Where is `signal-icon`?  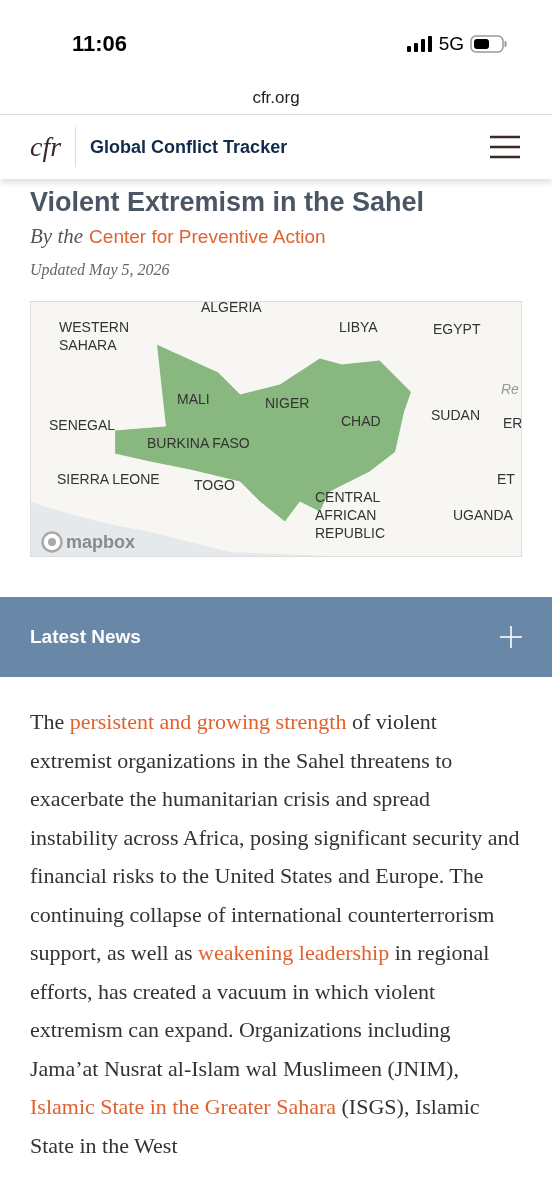
signal-icon is located at coordinates (419, 44).